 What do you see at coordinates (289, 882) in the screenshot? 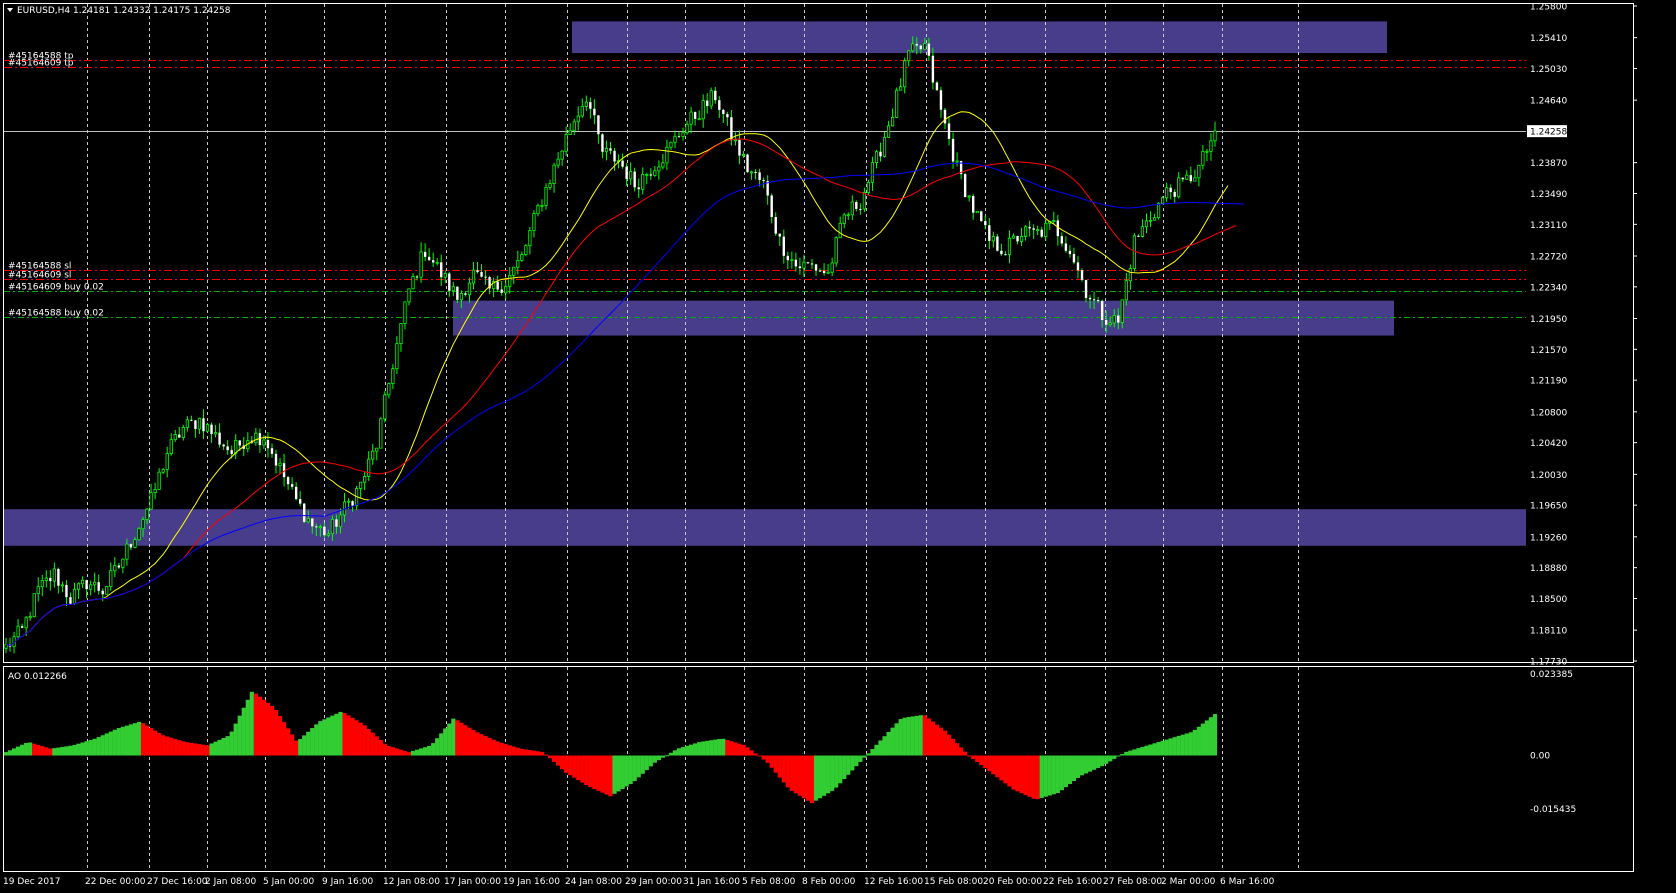
I see `time-tick-label: 5 Jan 00:00` at bounding box center [289, 882].